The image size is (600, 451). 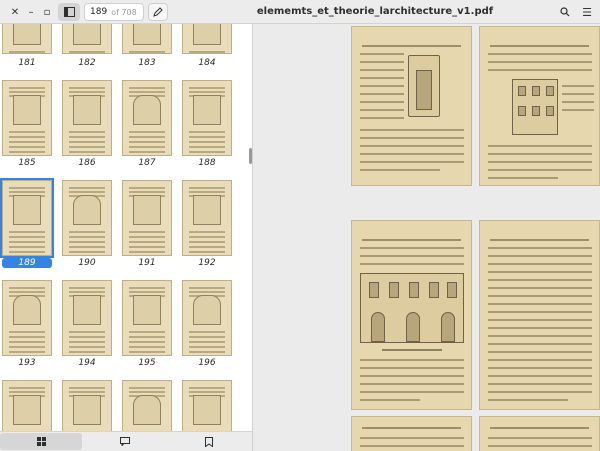 I want to click on page-thumbnail-label: 196, so click(x=207, y=363).